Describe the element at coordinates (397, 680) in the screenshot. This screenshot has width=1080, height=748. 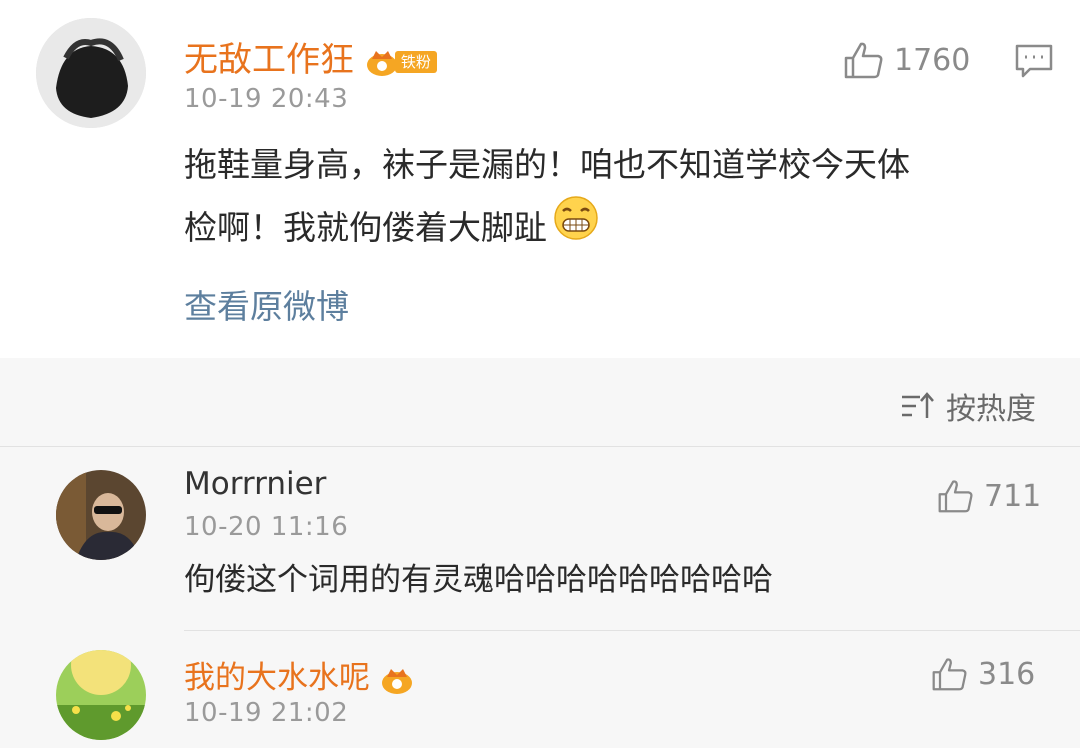
I see `crown-badge-icon` at that location.